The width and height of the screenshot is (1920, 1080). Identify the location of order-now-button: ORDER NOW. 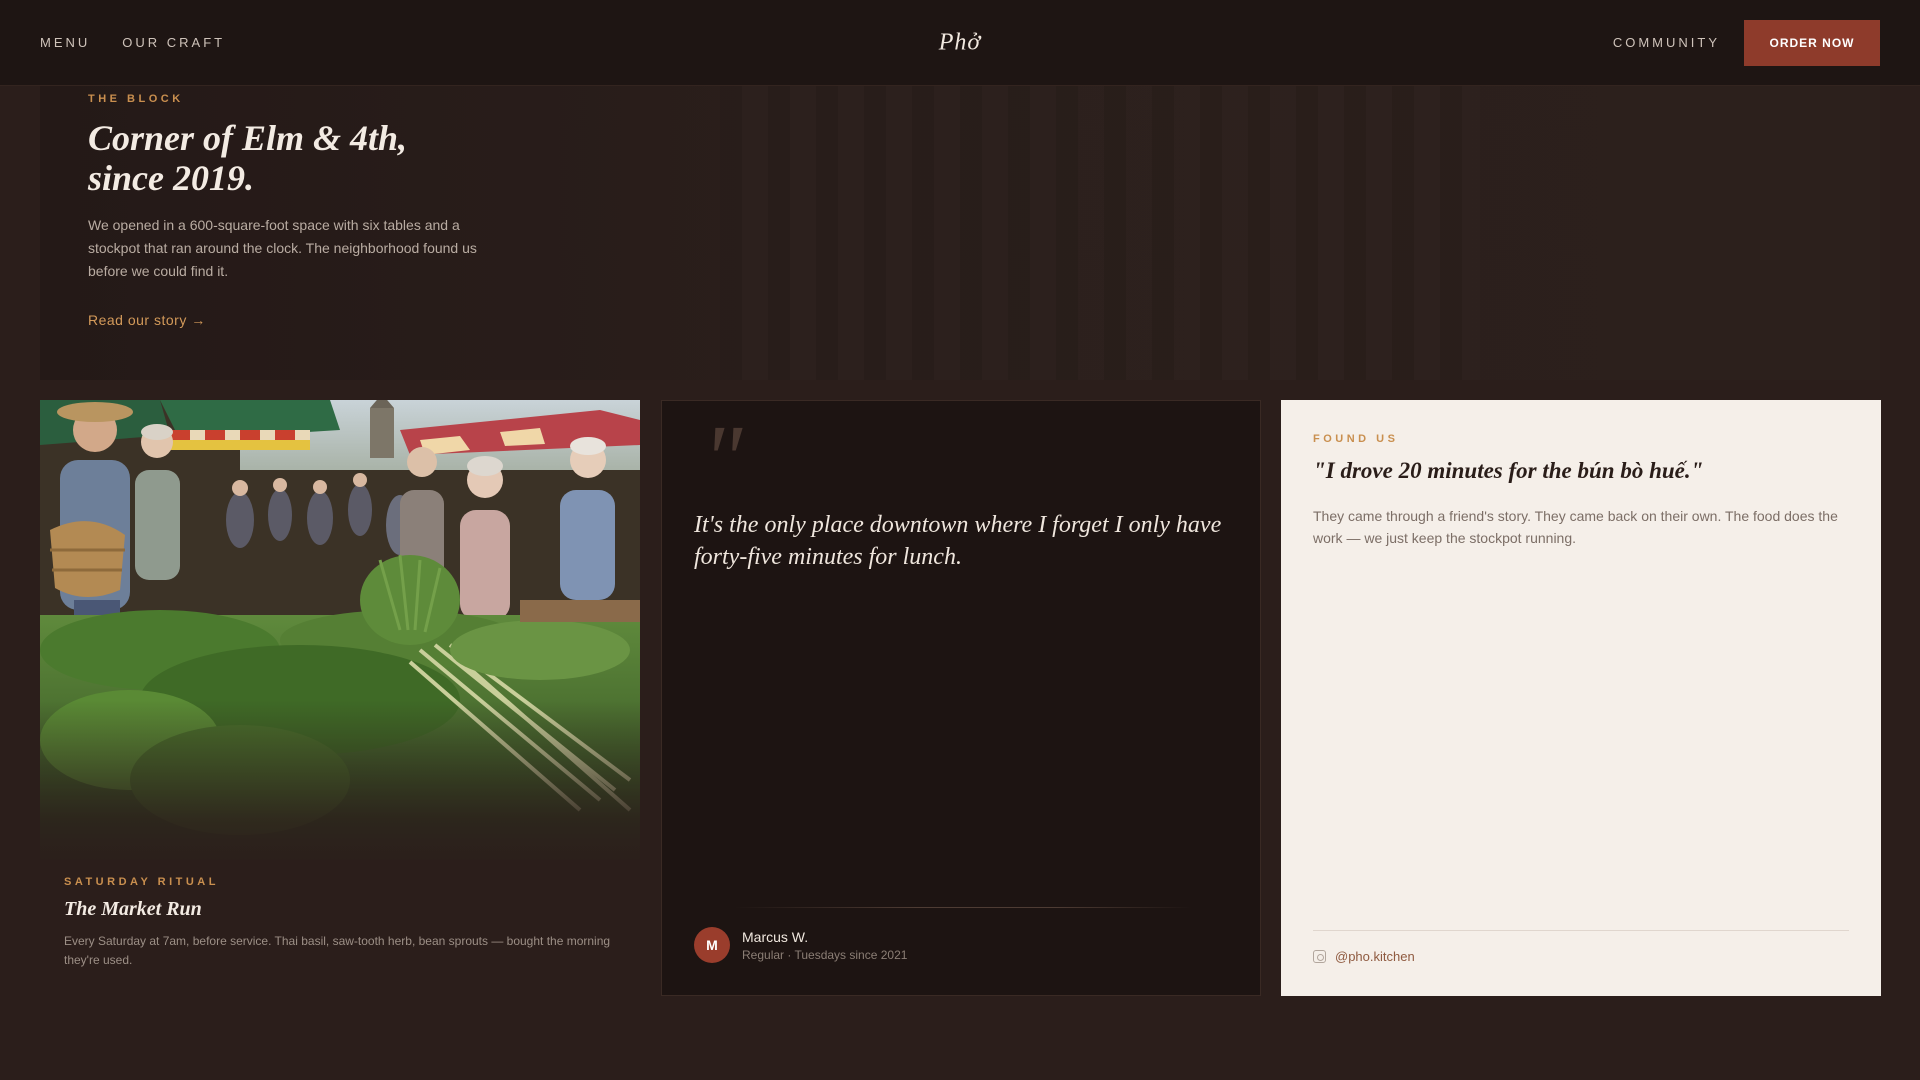
(1812, 42).